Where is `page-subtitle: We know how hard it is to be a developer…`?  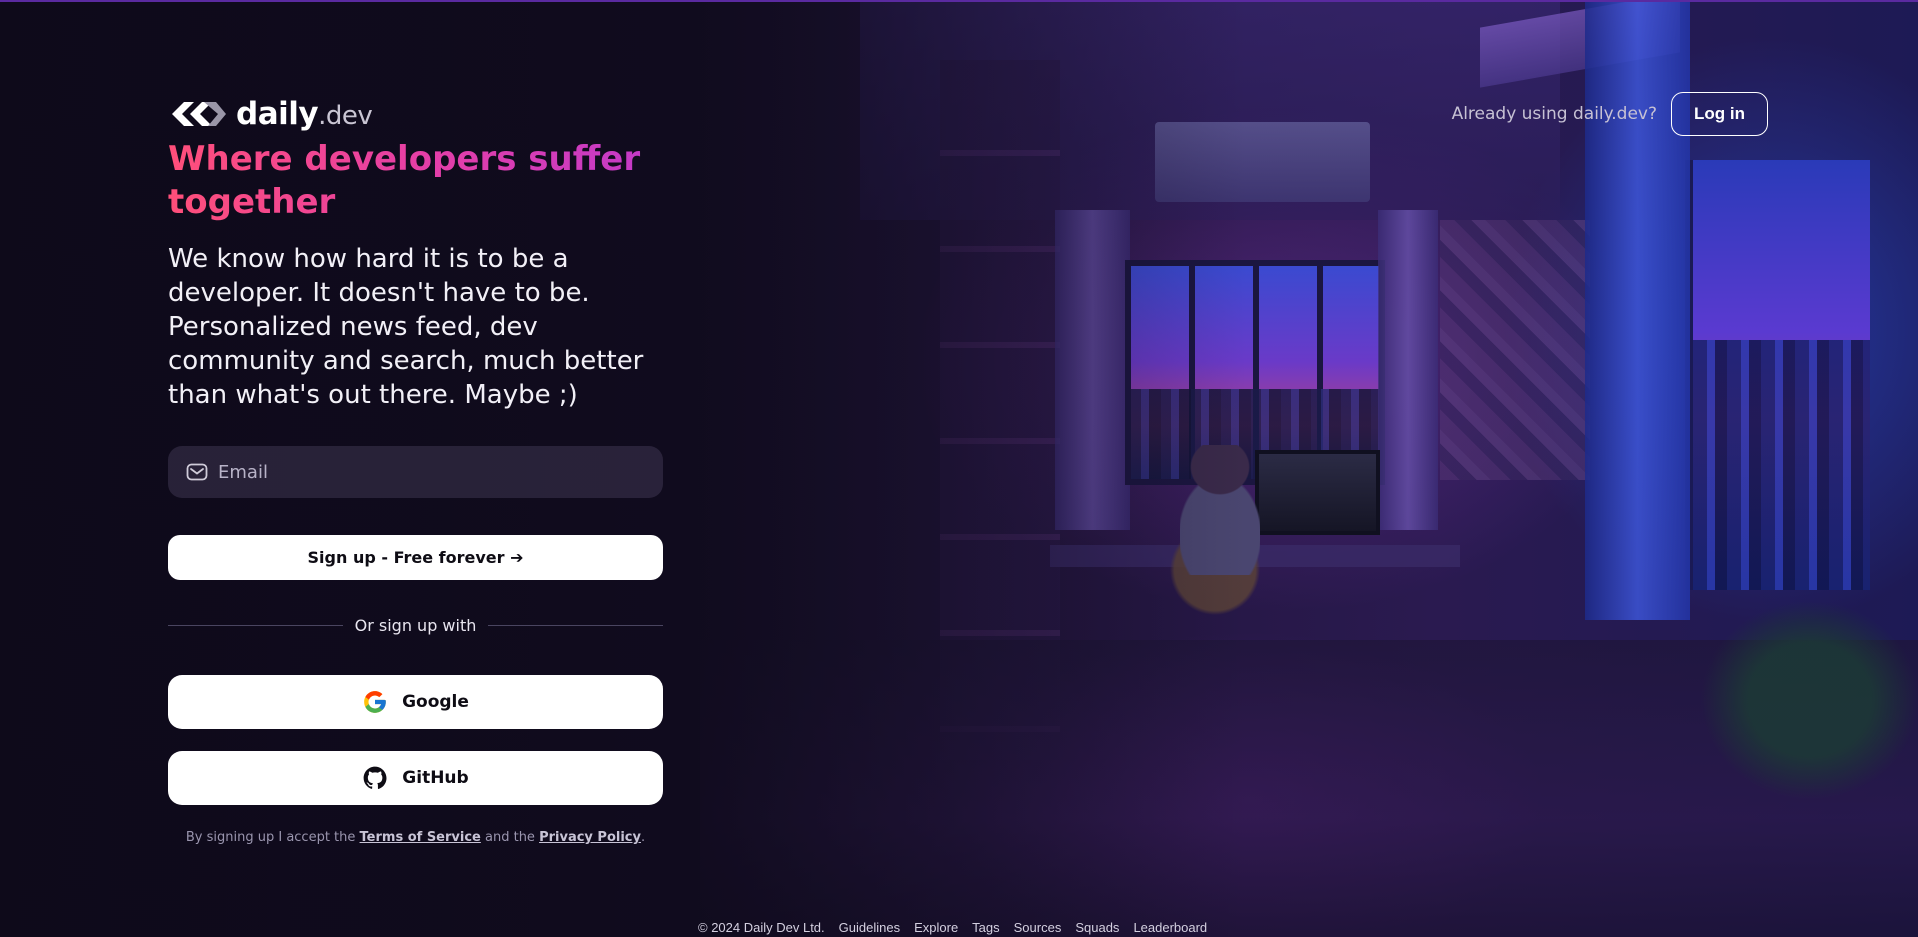
page-subtitle: We know how hard it is to be a developer… is located at coordinates (406, 327).